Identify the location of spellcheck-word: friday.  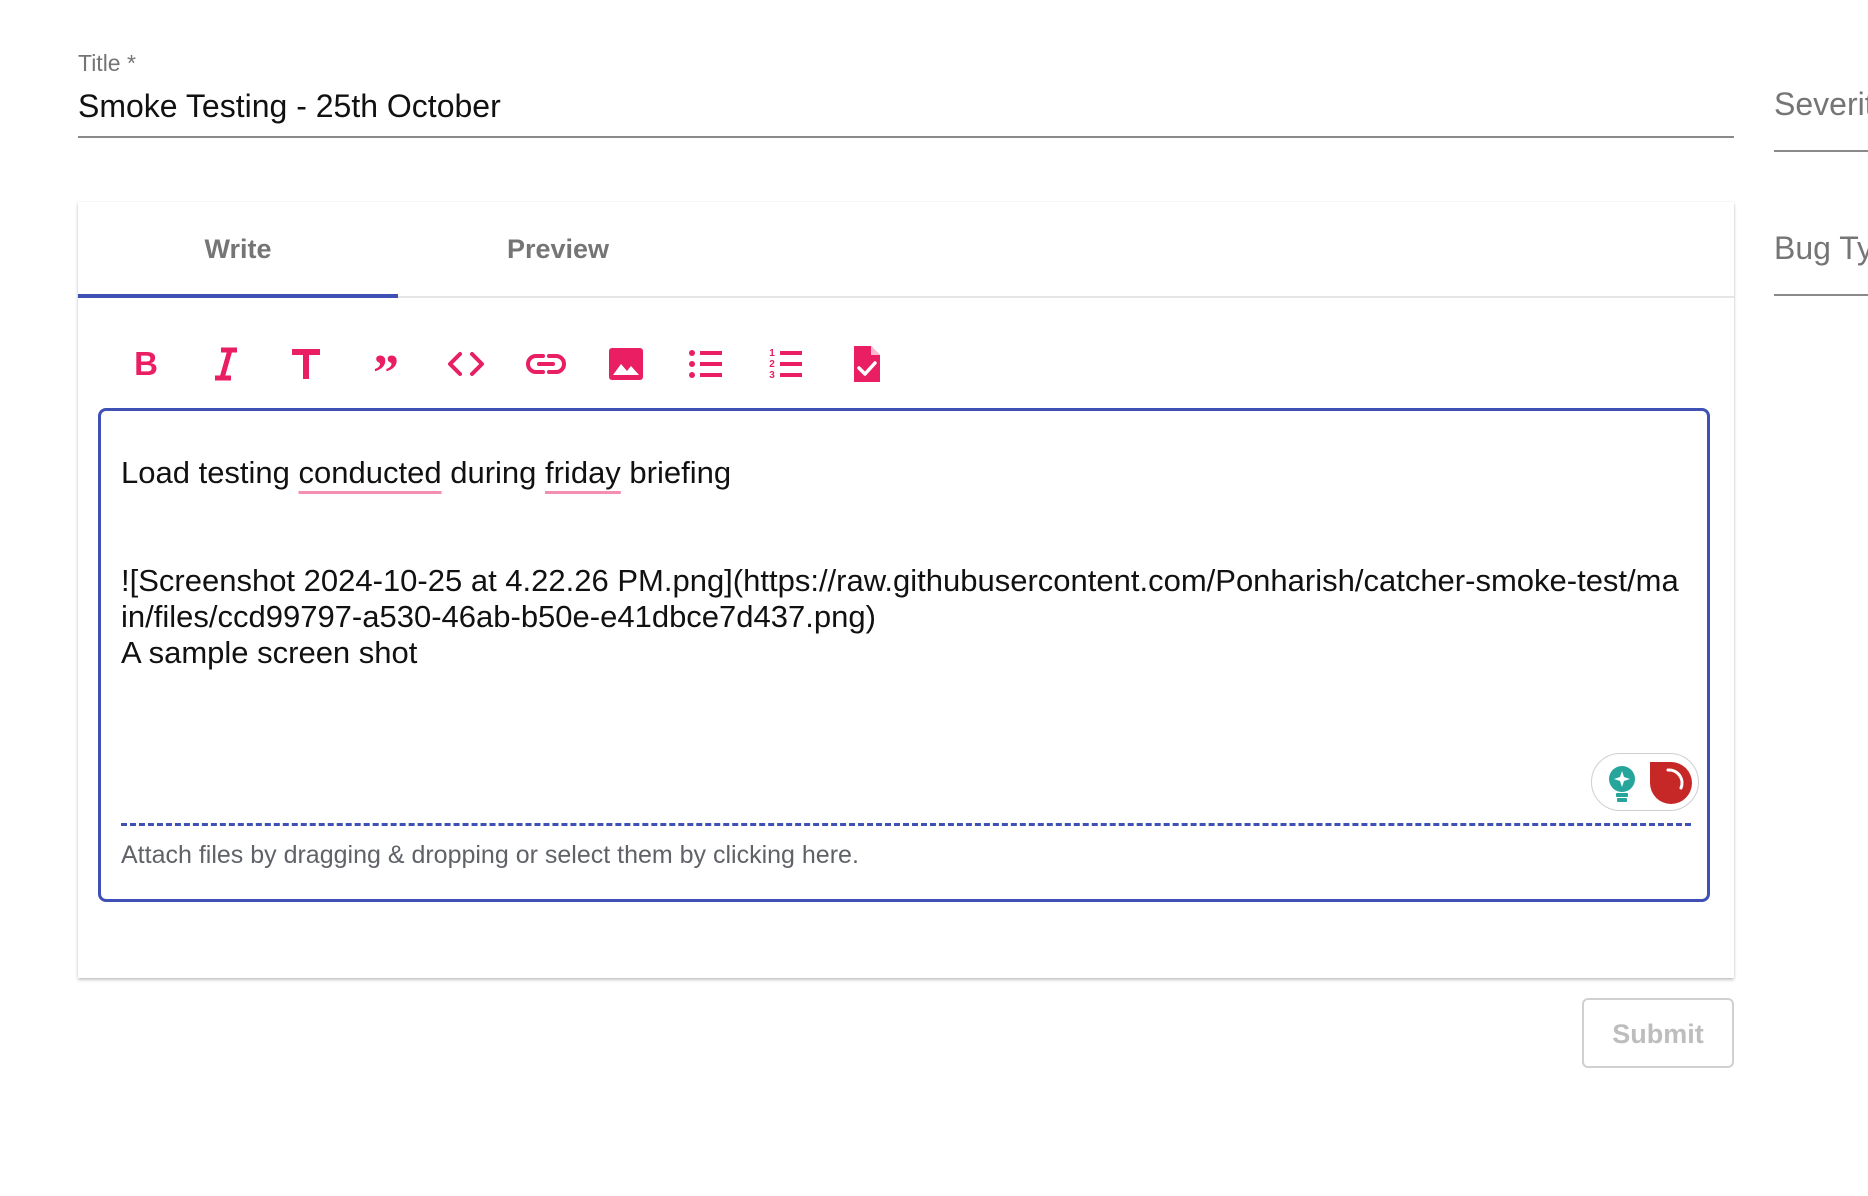
(583, 472).